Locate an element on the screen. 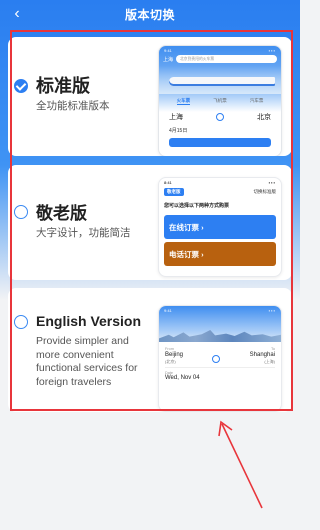 The width and height of the screenshot is (320, 530). preview-search: 北京到贵阳的火车票 is located at coordinates (226, 59).